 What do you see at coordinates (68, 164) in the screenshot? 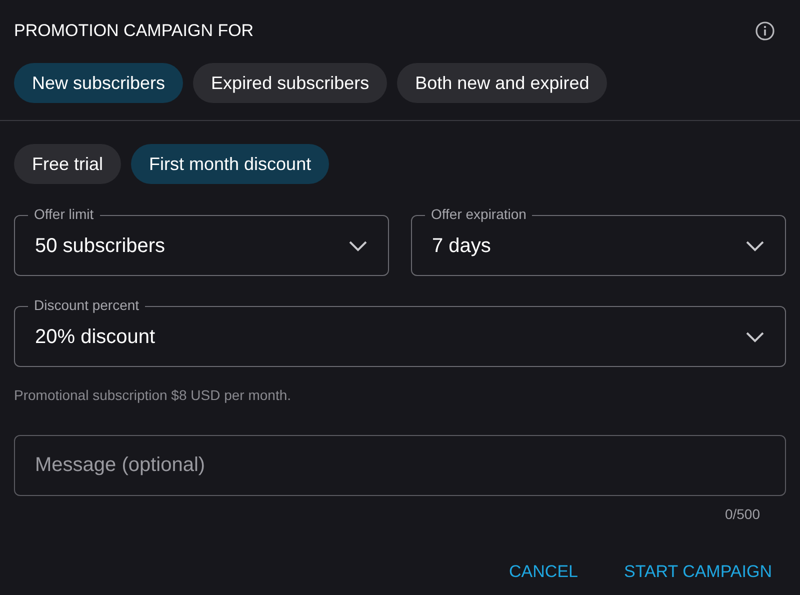
I see `offer-type-chip: Free trial` at bounding box center [68, 164].